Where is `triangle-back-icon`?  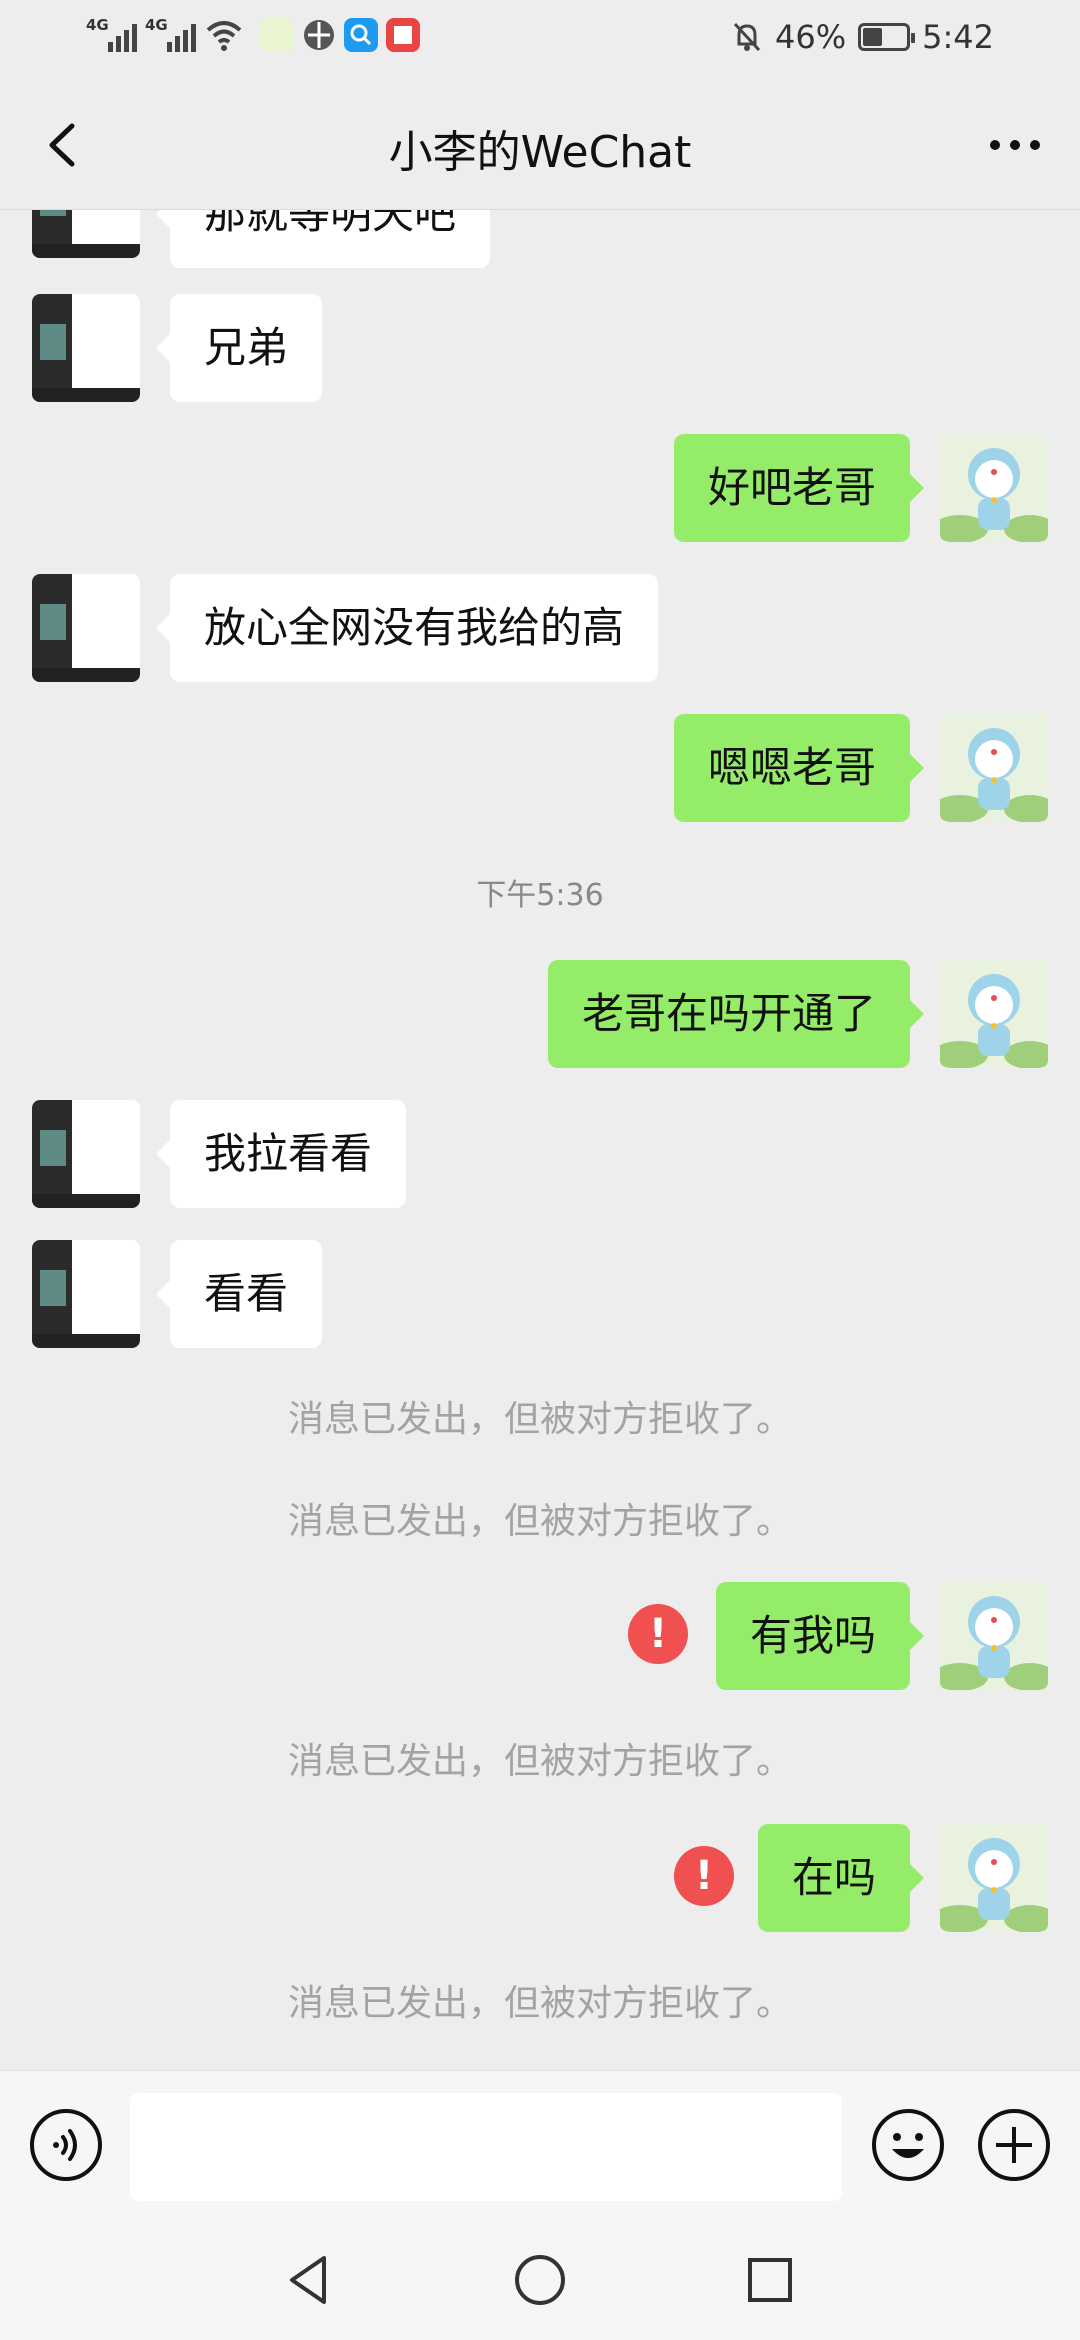
triangle-back-icon is located at coordinates (308, 2280).